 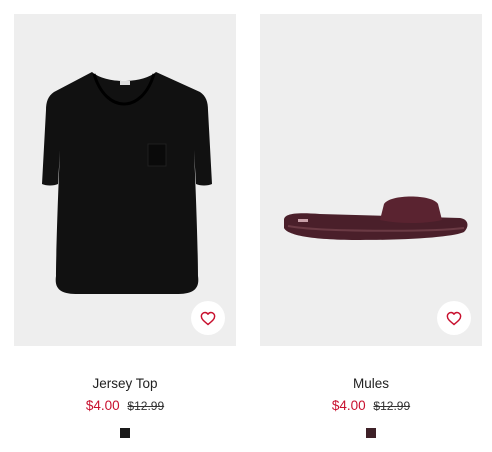 I want to click on product-title: Jersey Top, so click(x=125, y=384).